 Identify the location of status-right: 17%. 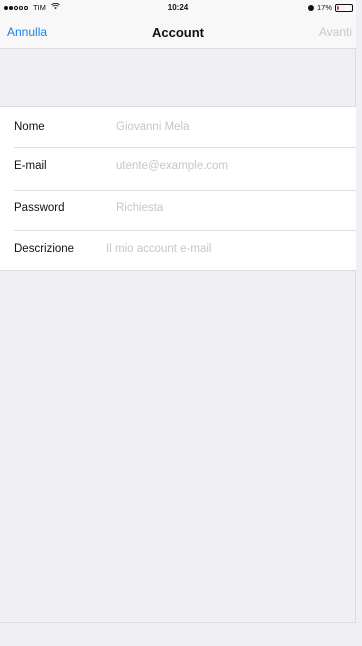
(330, 7).